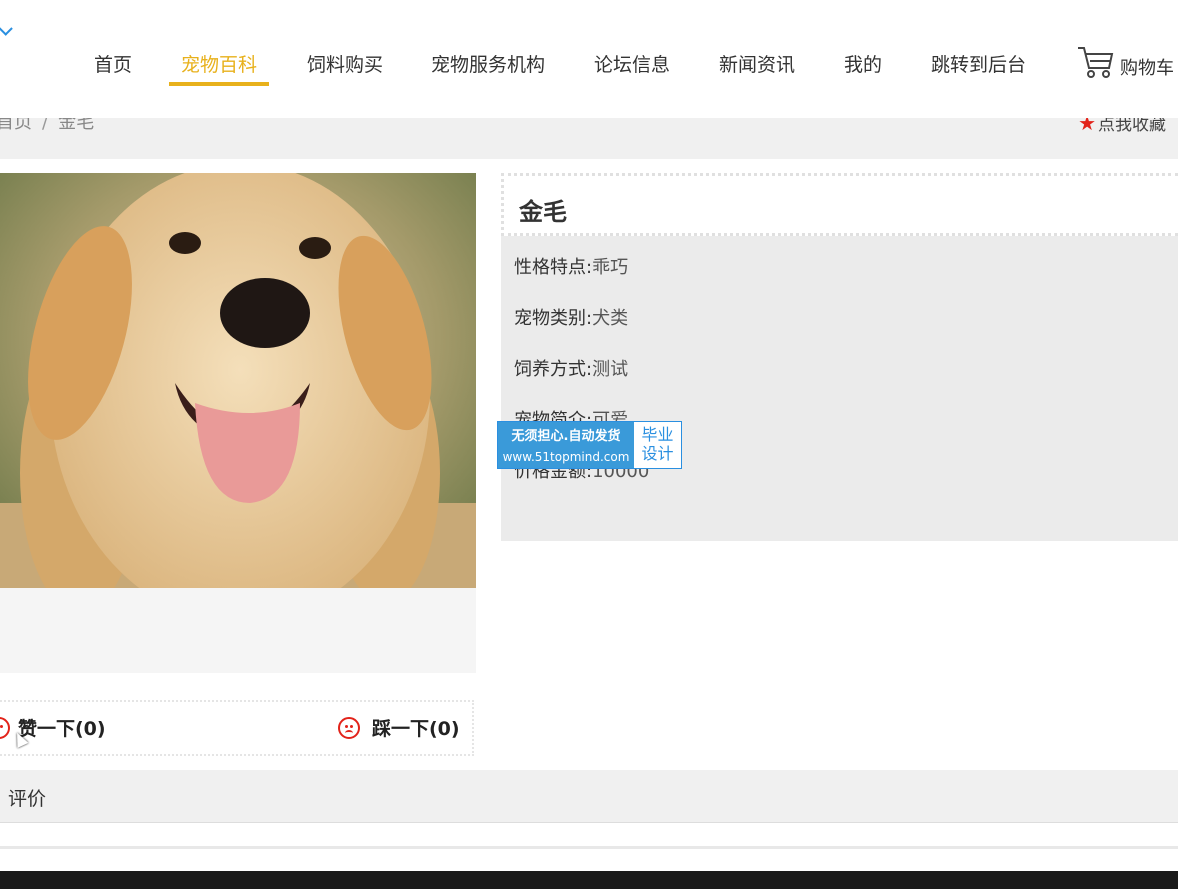 This screenshot has width=1178, height=889. Describe the element at coordinates (566, 457) in the screenshot. I see `watermark-line2: www.51topmind.com` at that location.